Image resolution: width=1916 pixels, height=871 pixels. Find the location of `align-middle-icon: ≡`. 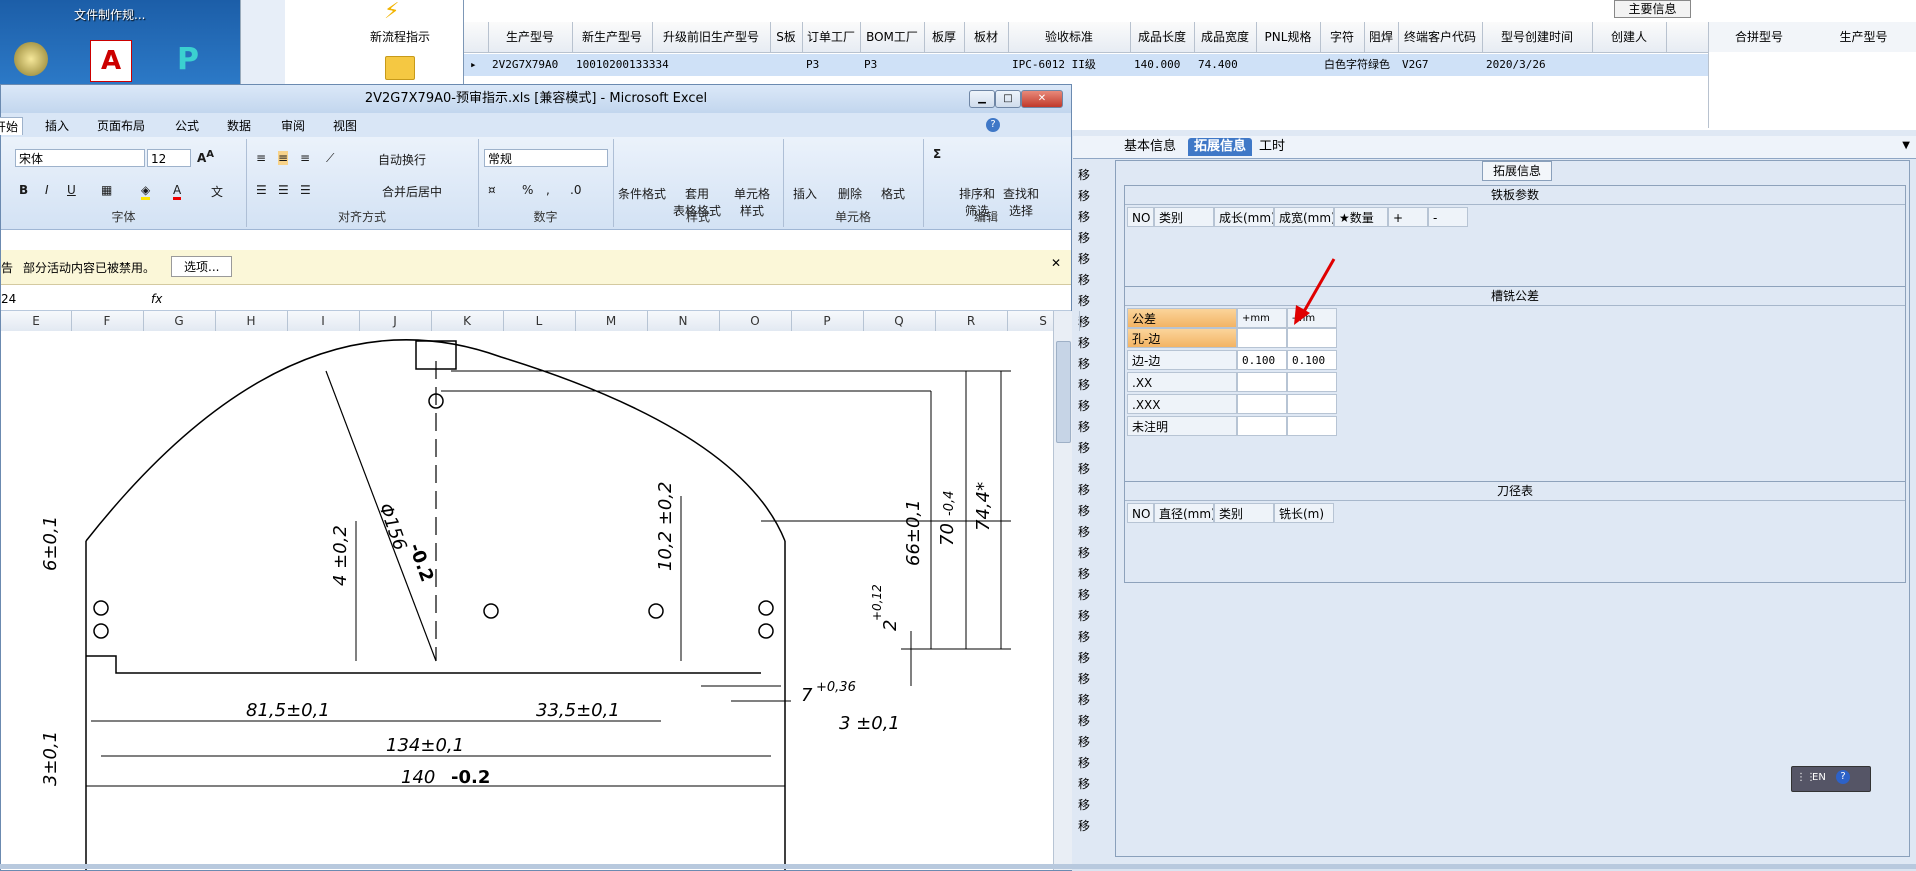

align-middle-icon: ≡ is located at coordinates (283, 158).